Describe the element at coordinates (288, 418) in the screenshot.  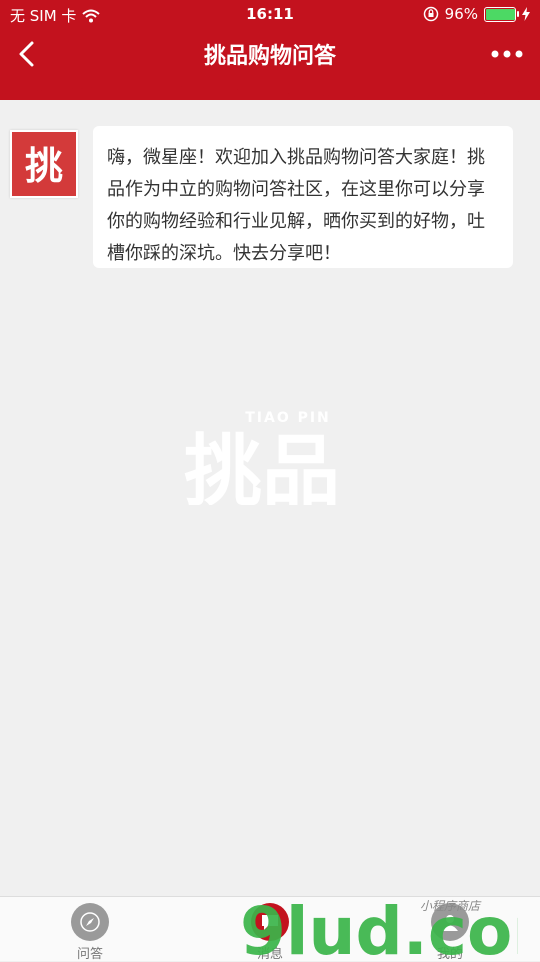
I see `watermark-small-text: TIAO PIN` at that location.